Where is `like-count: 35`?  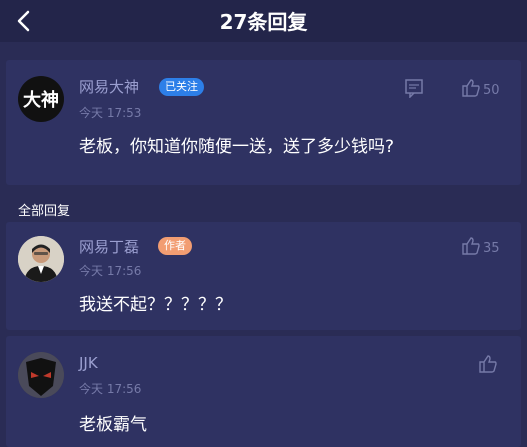 like-count: 35 is located at coordinates (491, 248).